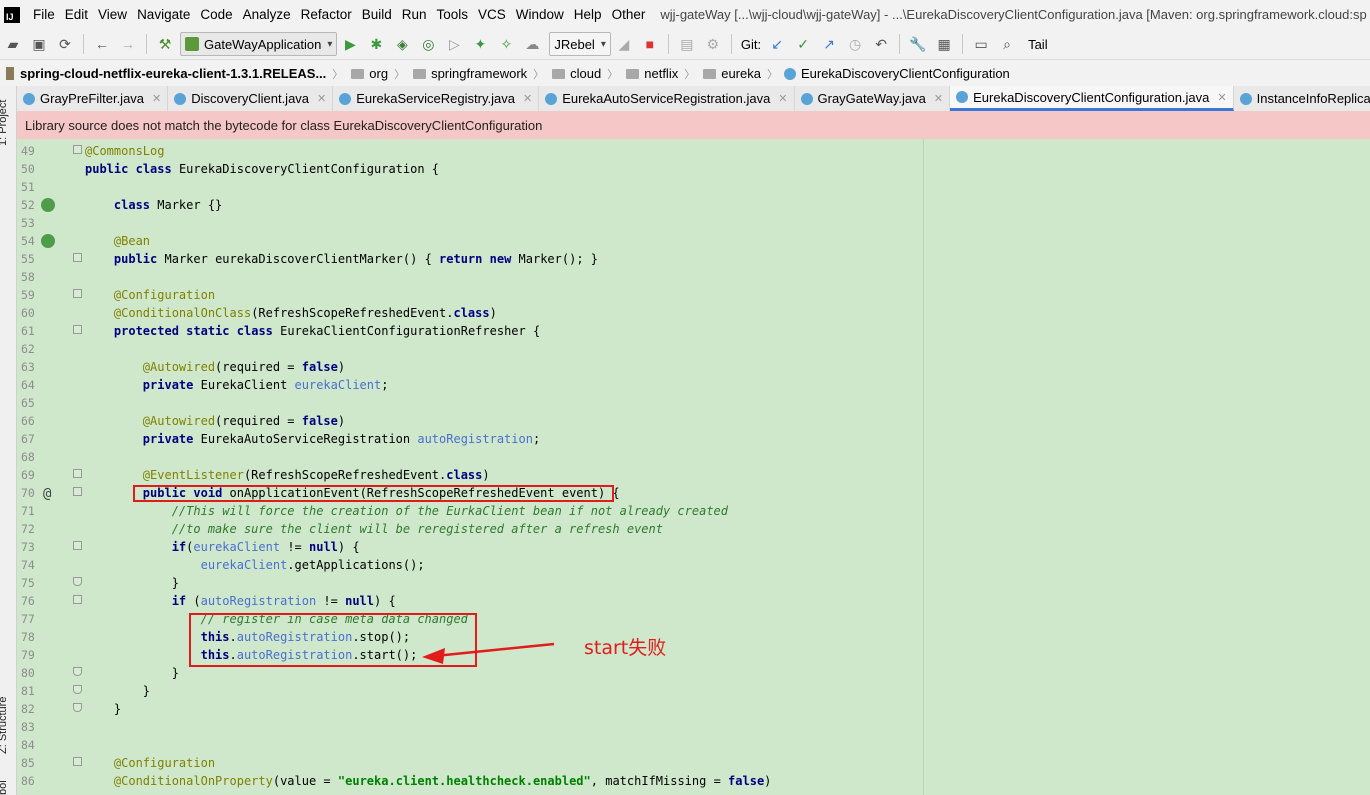 This screenshot has height=795, width=1370. Describe the element at coordinates (365, 73) in the screenshot. I see `breadcrumb-org: org` at that location.